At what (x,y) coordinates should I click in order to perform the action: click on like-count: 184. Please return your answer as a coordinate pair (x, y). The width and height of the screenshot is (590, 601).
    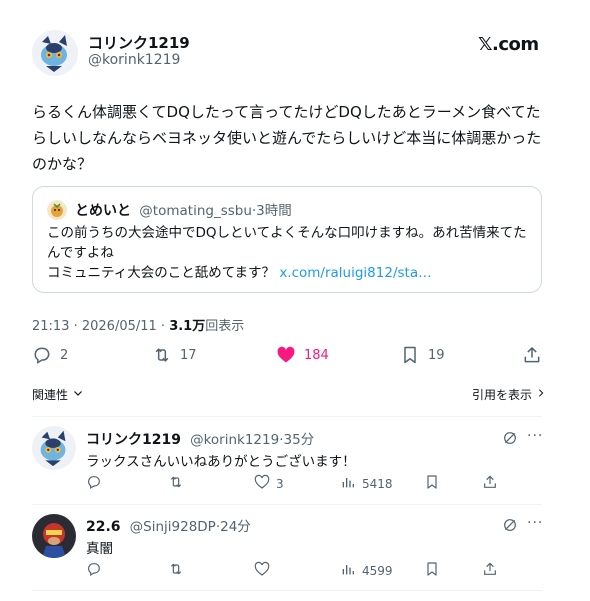
    Looking at the image, I should click on (316, 355).